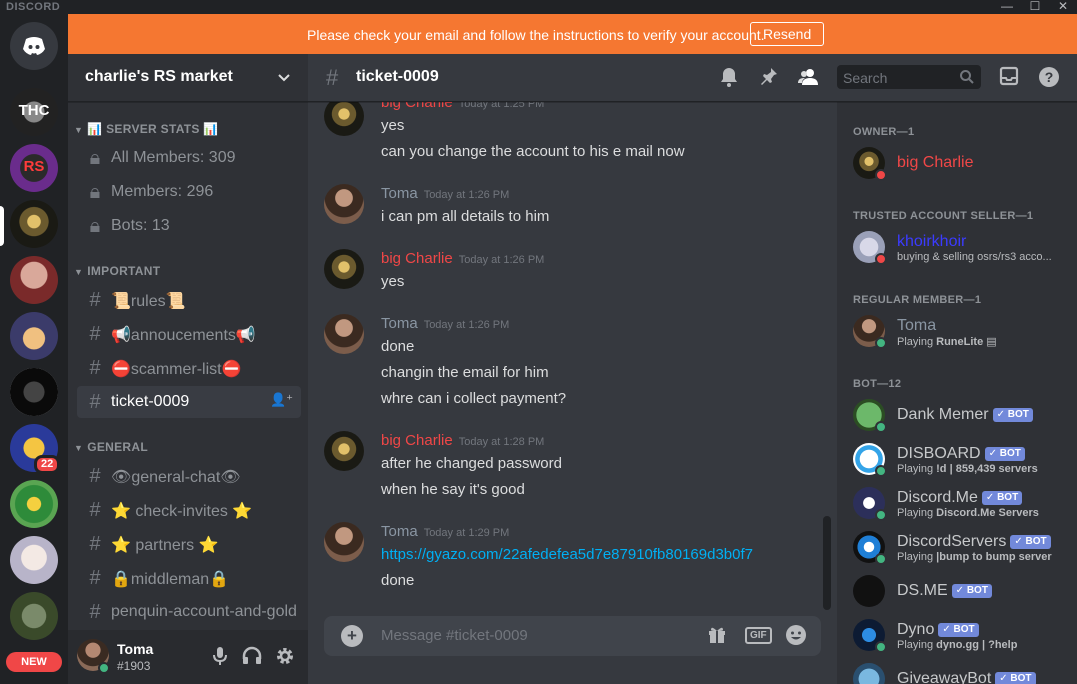 The image size is (1077, 684). Describe the element at coordinates (909, 77) in the screenshot. I see `search-input: Search` at that location.